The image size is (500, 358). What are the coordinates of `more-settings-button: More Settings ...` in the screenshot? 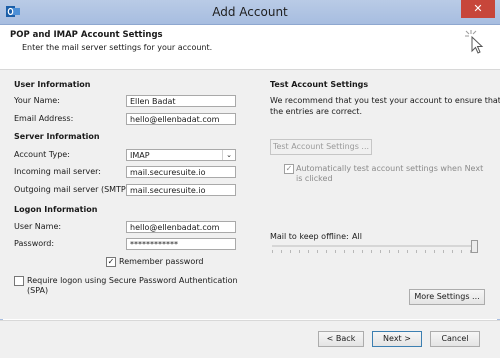 It's located at (447, 297).